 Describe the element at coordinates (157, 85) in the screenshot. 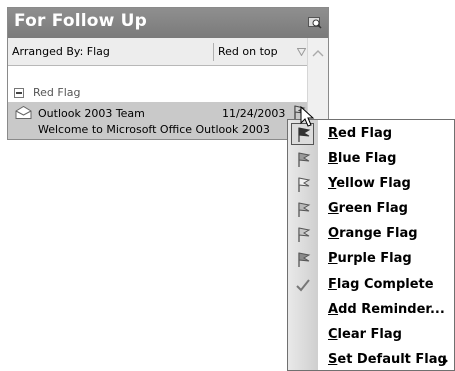

I see `group-header-red-flag: Red Flag` at that location.